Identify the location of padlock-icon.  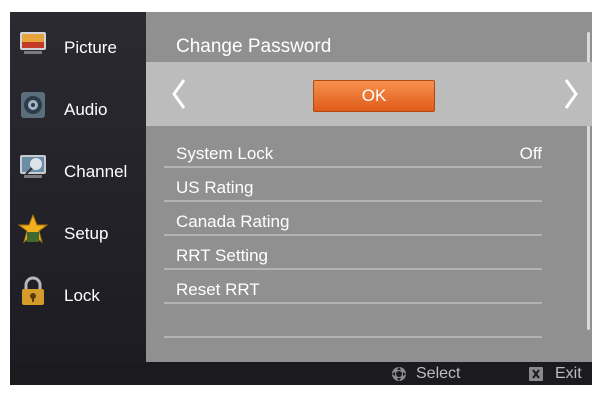
(33, 291).